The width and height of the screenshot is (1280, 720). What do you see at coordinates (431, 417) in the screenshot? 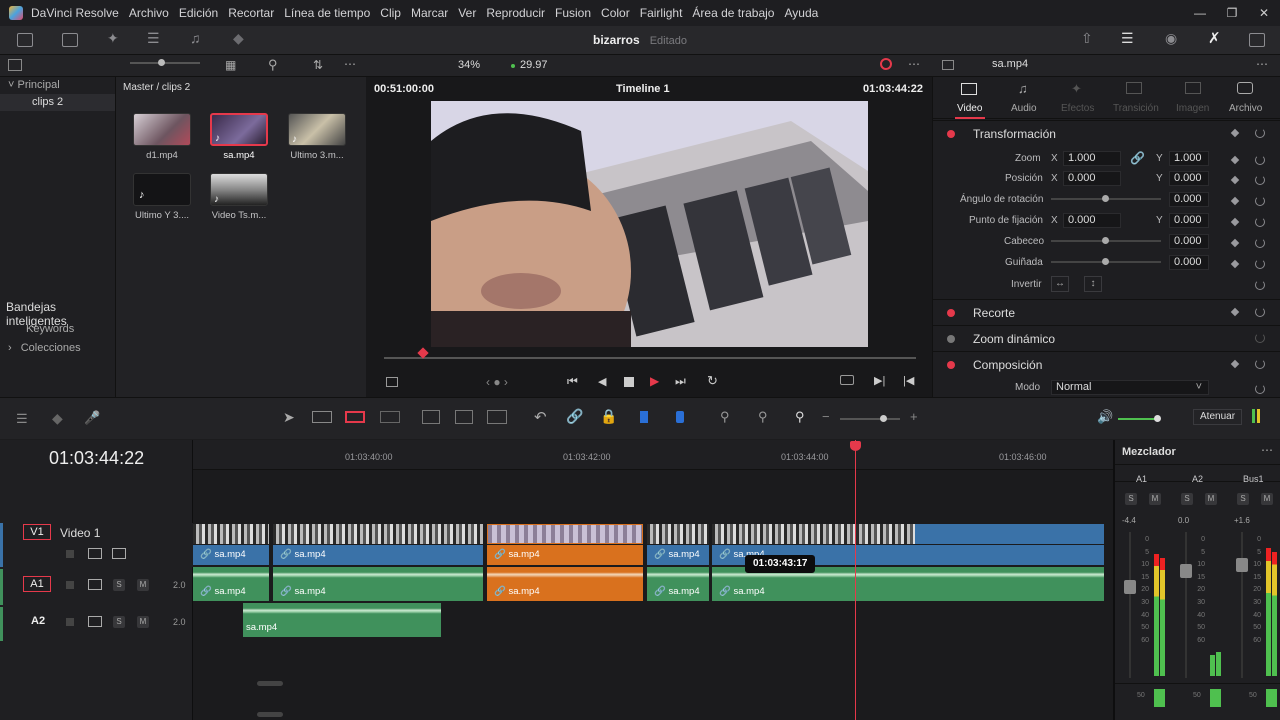
I see `insert-clip-icon` at bounding box center [431, 417].